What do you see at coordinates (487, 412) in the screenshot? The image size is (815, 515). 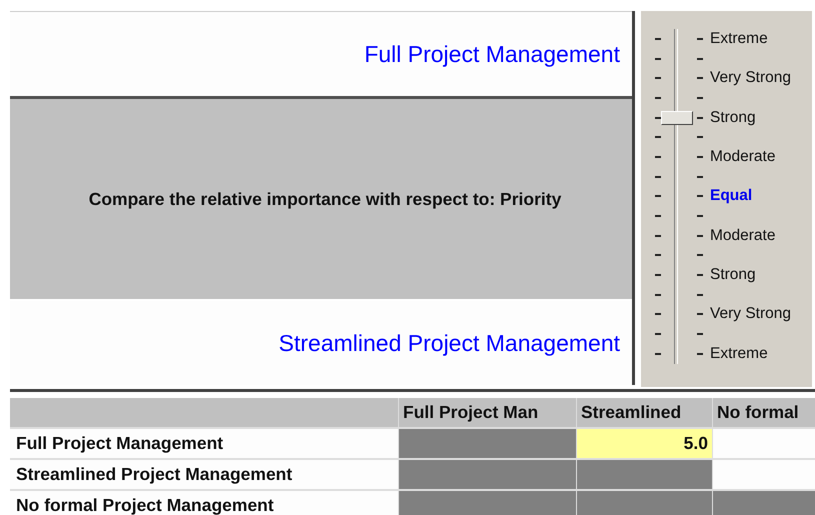 I see `column-header: Full Project Man` at bounding box center [487, 412].